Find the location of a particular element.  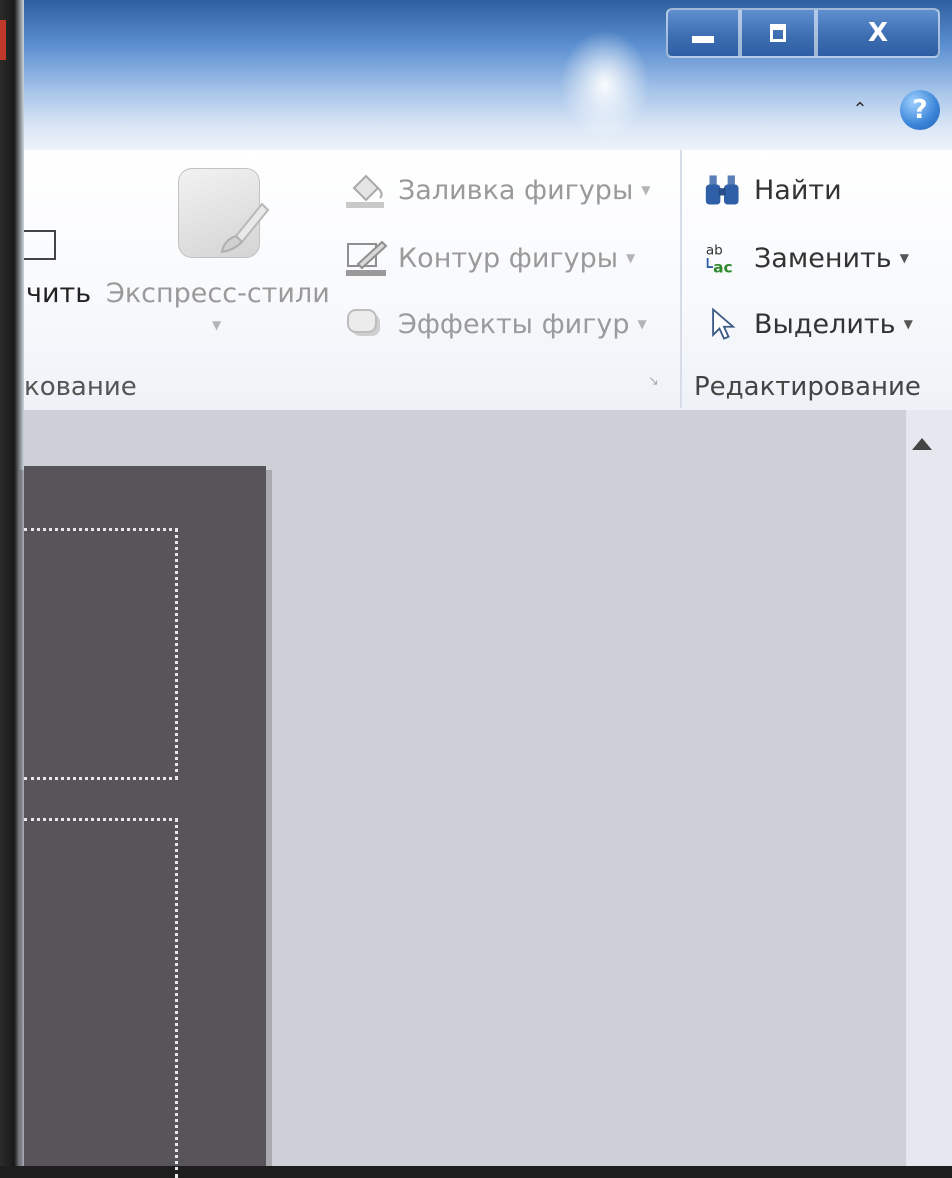

editing-group-title: Редактирование is located at coordinates (807, 387).